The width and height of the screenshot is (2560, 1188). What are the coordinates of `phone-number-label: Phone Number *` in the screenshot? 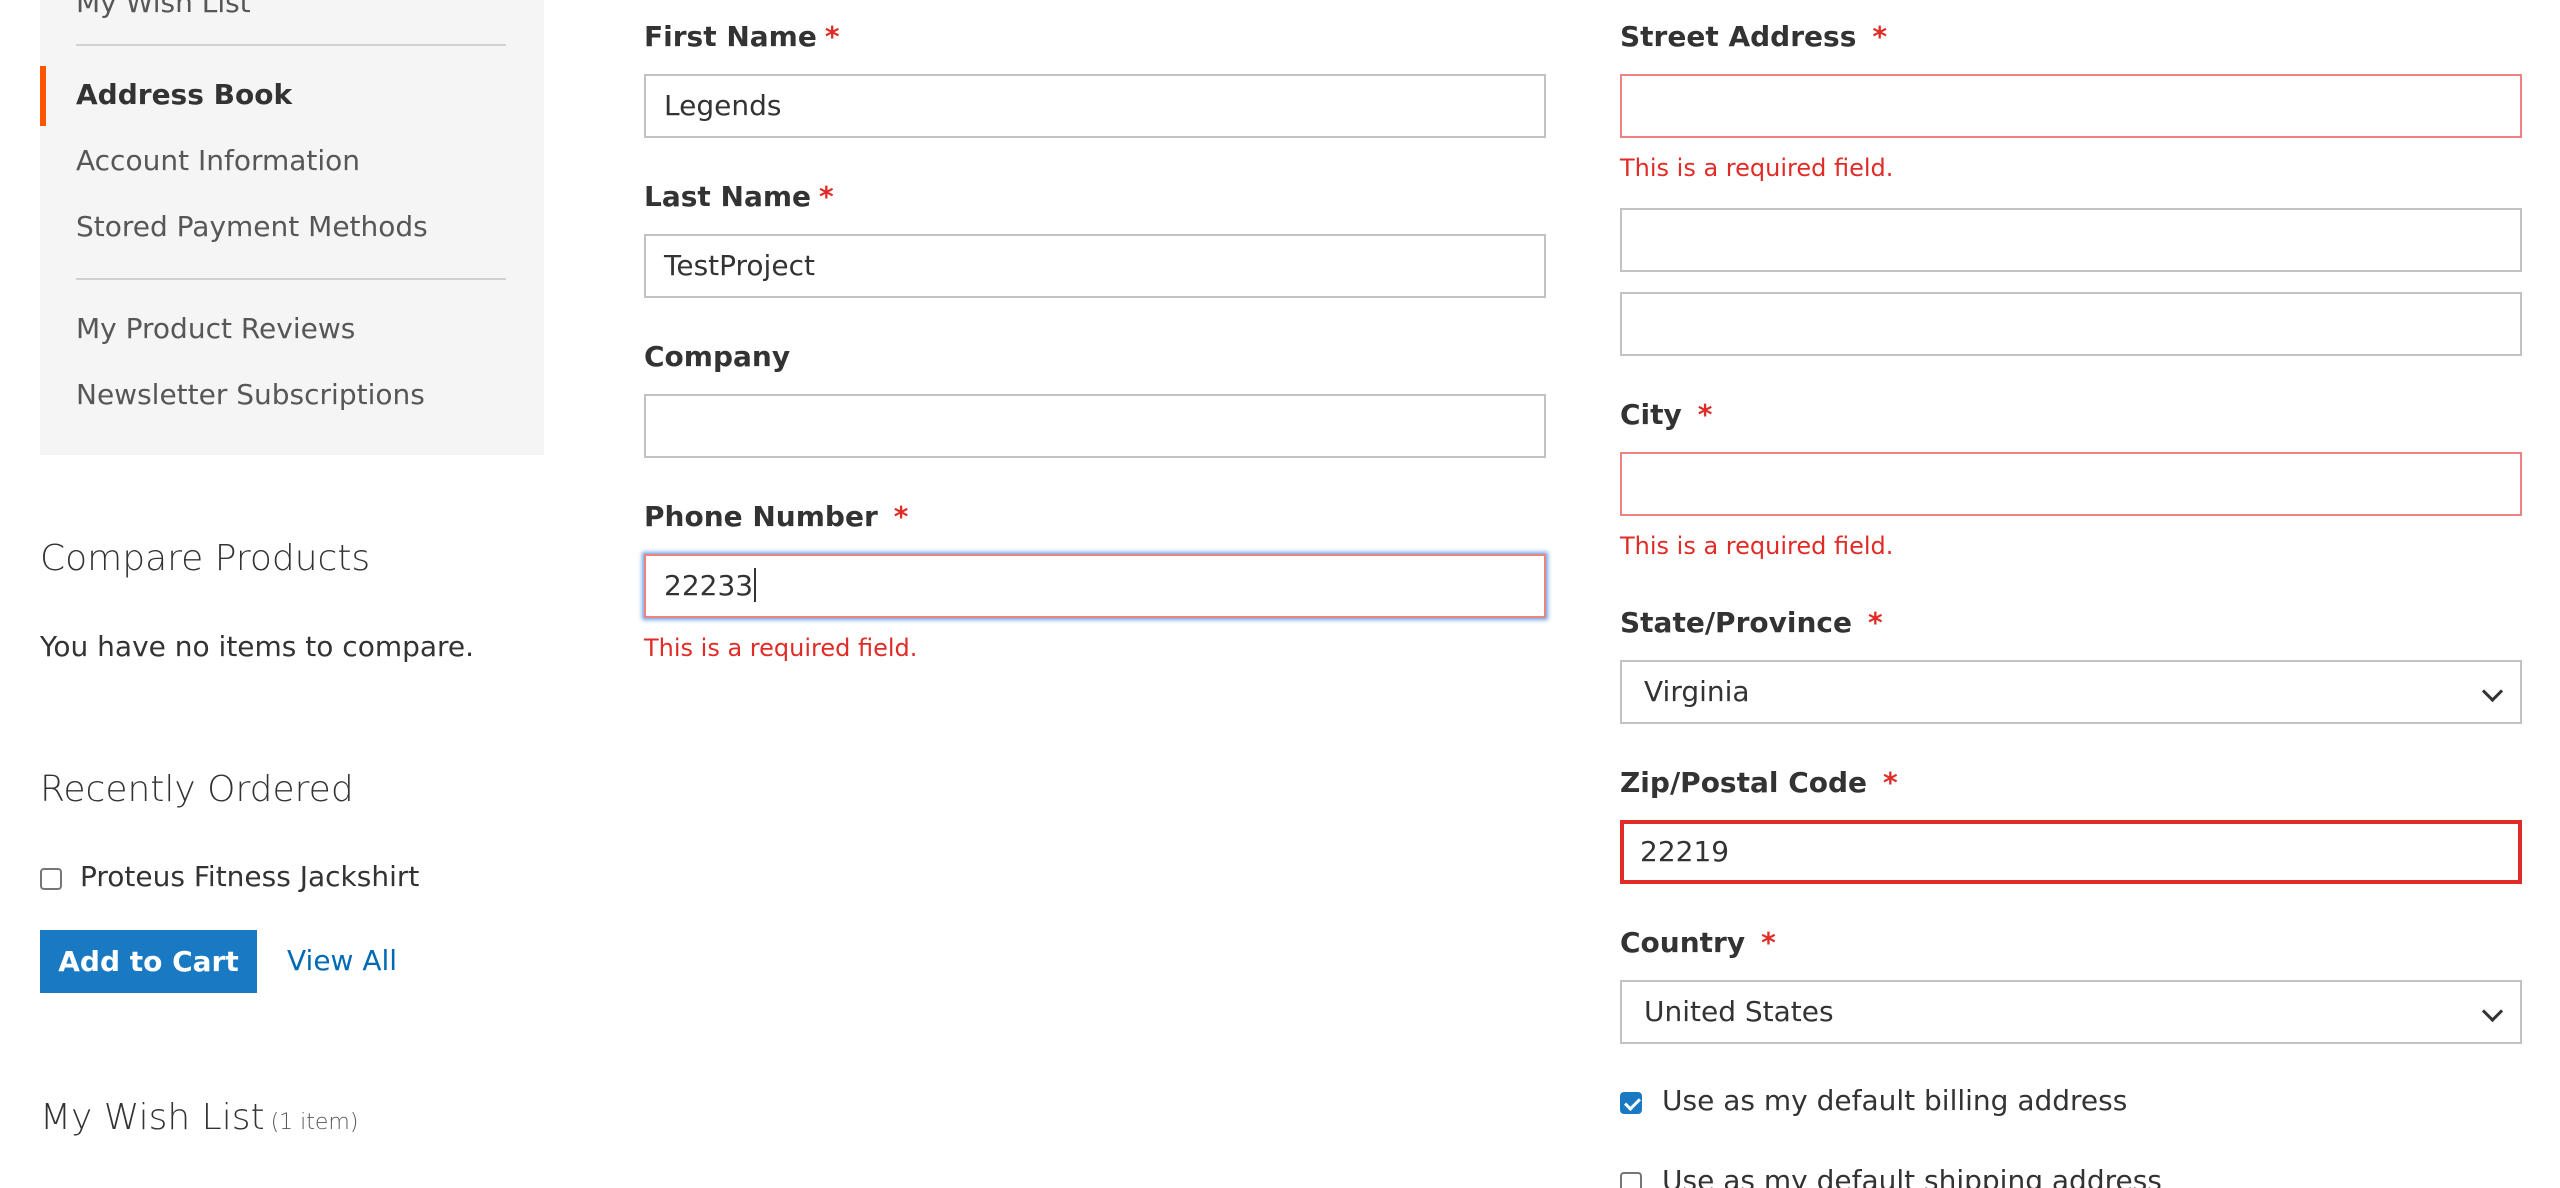 It's located at (776, 516).